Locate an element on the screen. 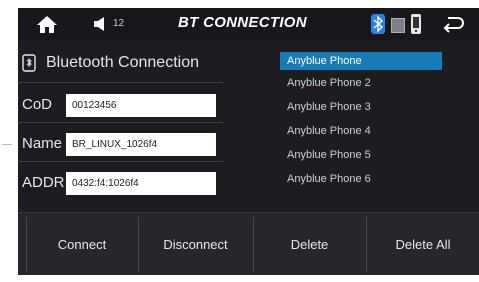  cod-field is located at coordinates (141, 105).